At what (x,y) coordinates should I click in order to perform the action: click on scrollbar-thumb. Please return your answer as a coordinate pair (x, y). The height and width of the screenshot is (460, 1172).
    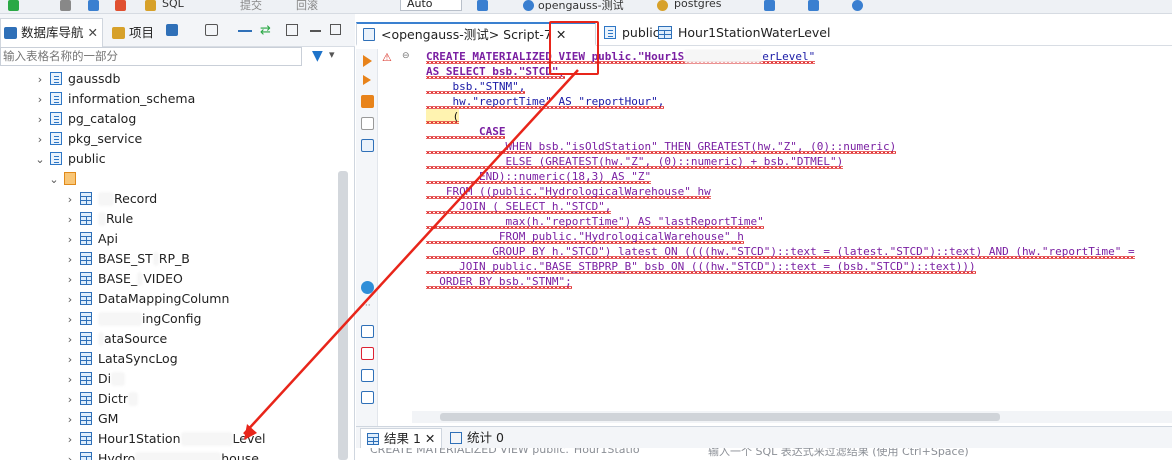
    Looking at the image, I should click on (720, 417).